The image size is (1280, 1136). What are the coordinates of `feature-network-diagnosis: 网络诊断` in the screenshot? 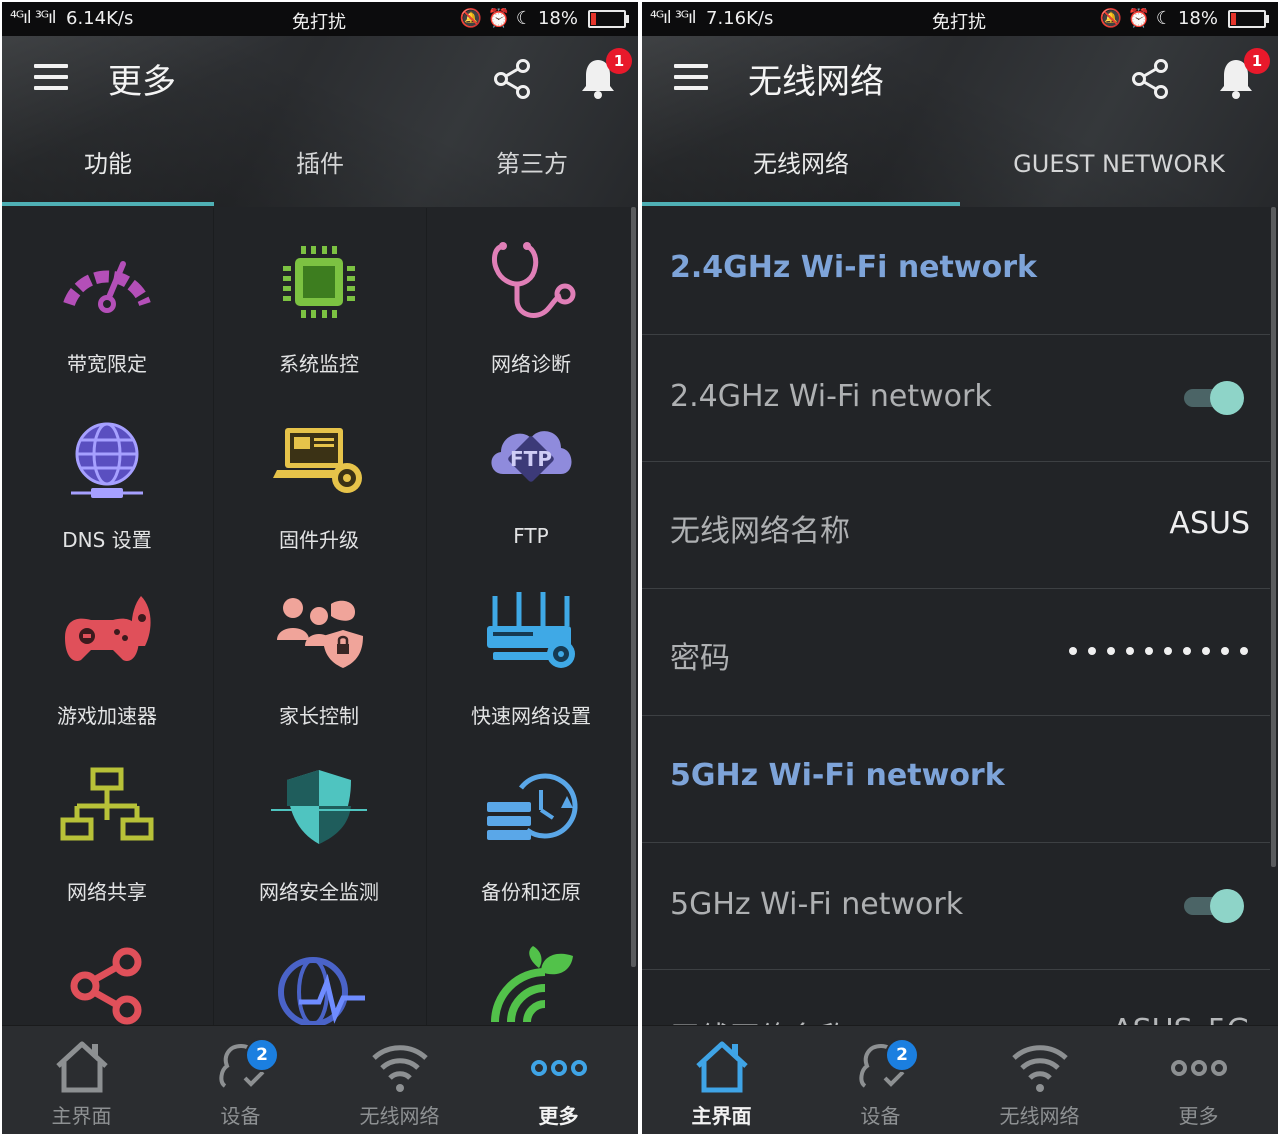 It's located at (531, 296).